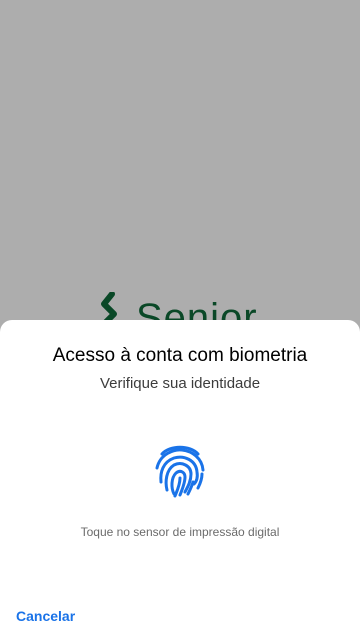 The image size is (360, 640). I want to click on cancel-button: Cancelar, so click(45, 616).